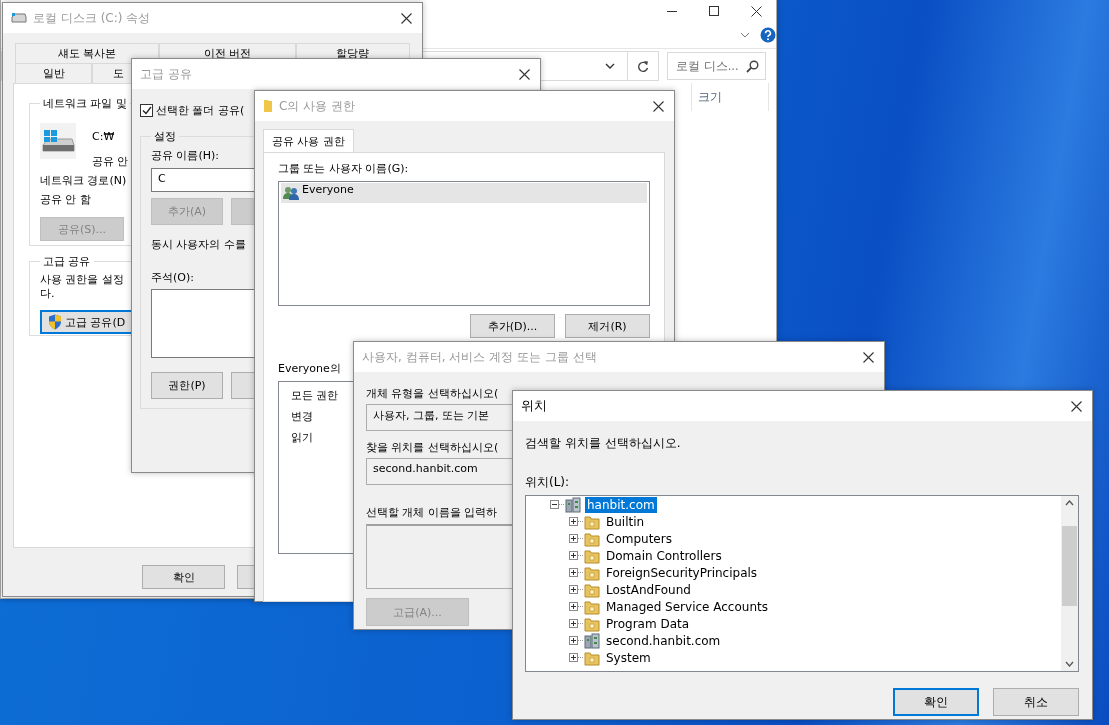 The image size is (1109, 725). I want to click on description-text: 사용 권한을 설정, so click(82, 280).